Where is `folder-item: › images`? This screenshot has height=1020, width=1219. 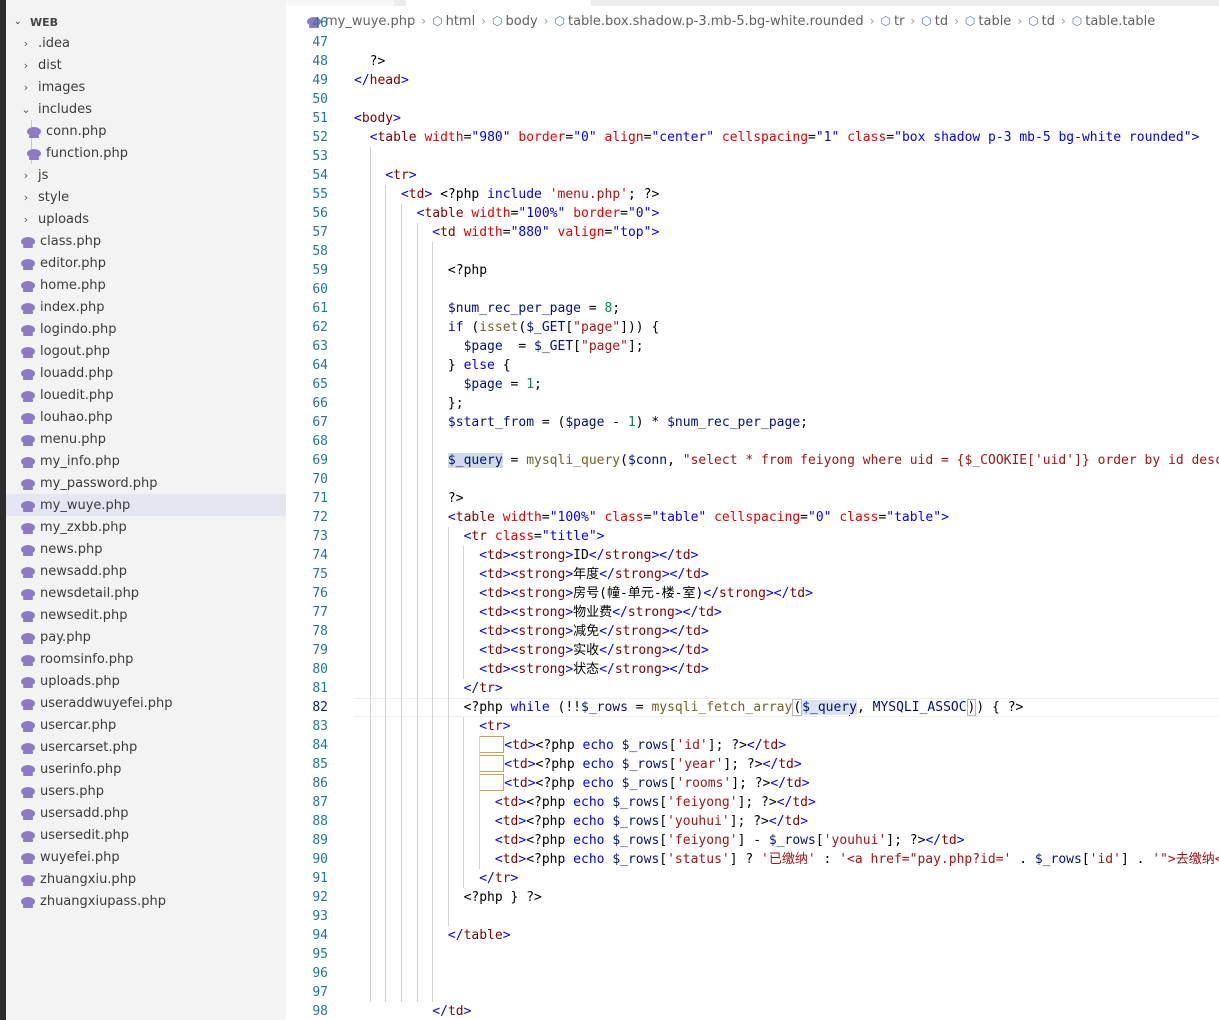
folder-item: › images is located at coordinates (146, 87).